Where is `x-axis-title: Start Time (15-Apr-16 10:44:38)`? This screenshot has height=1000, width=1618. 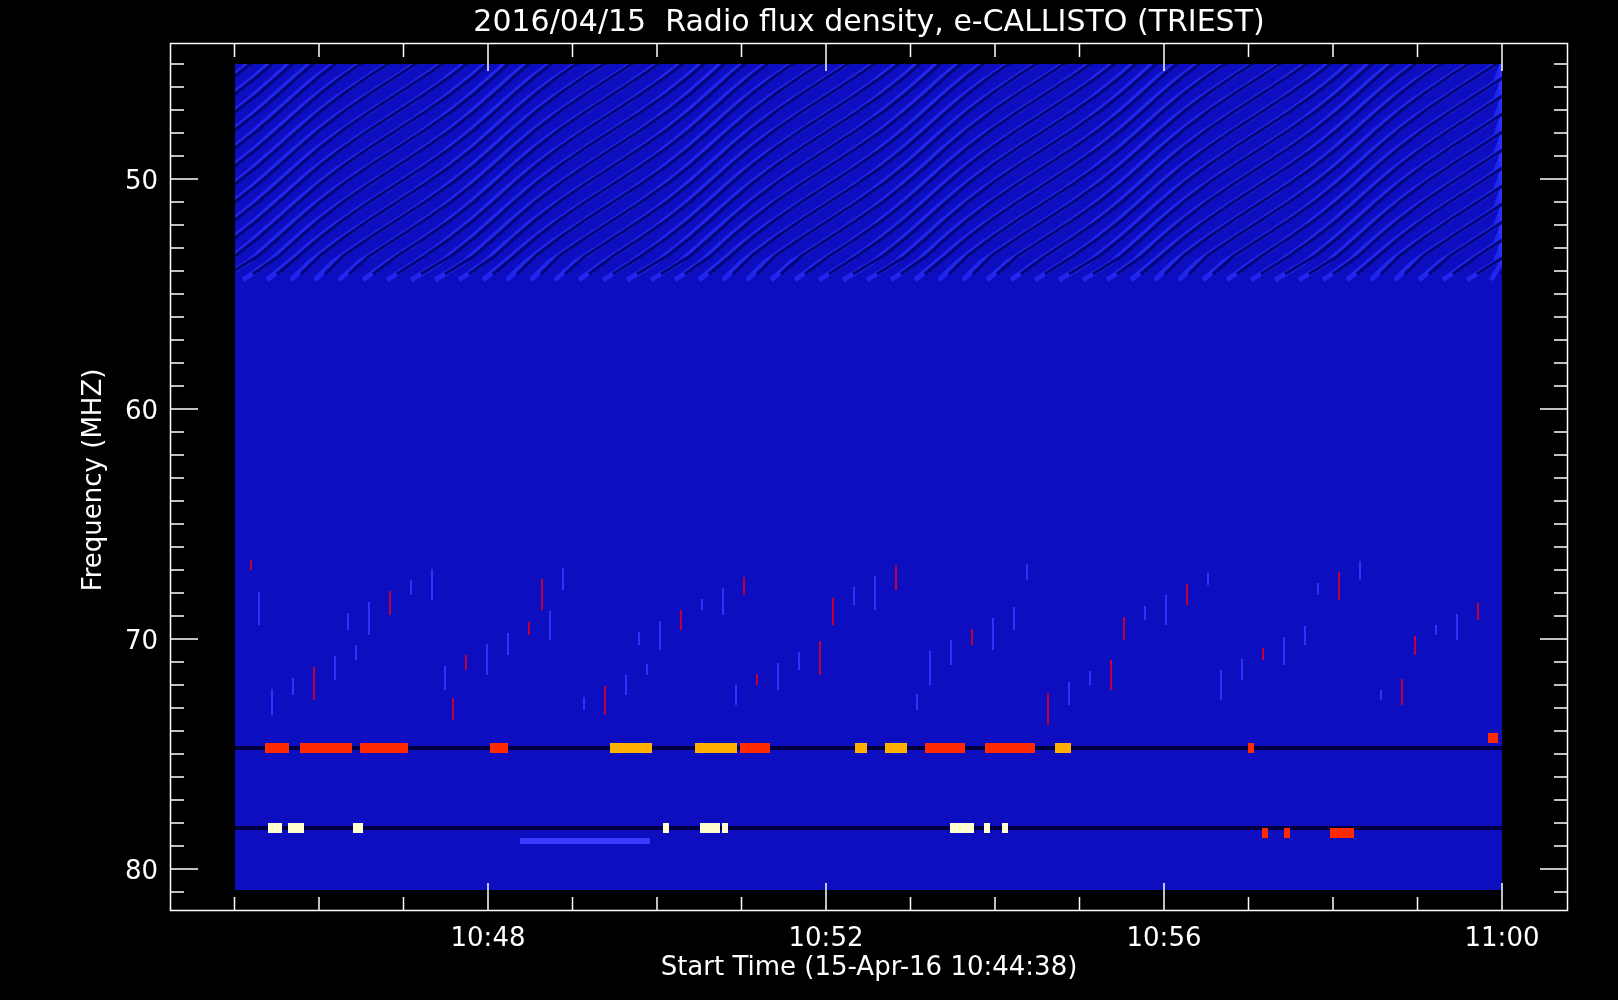 x-axis-title: Start Time (15-Apr-16 10:44:38) is located at coordinates (869, 966).